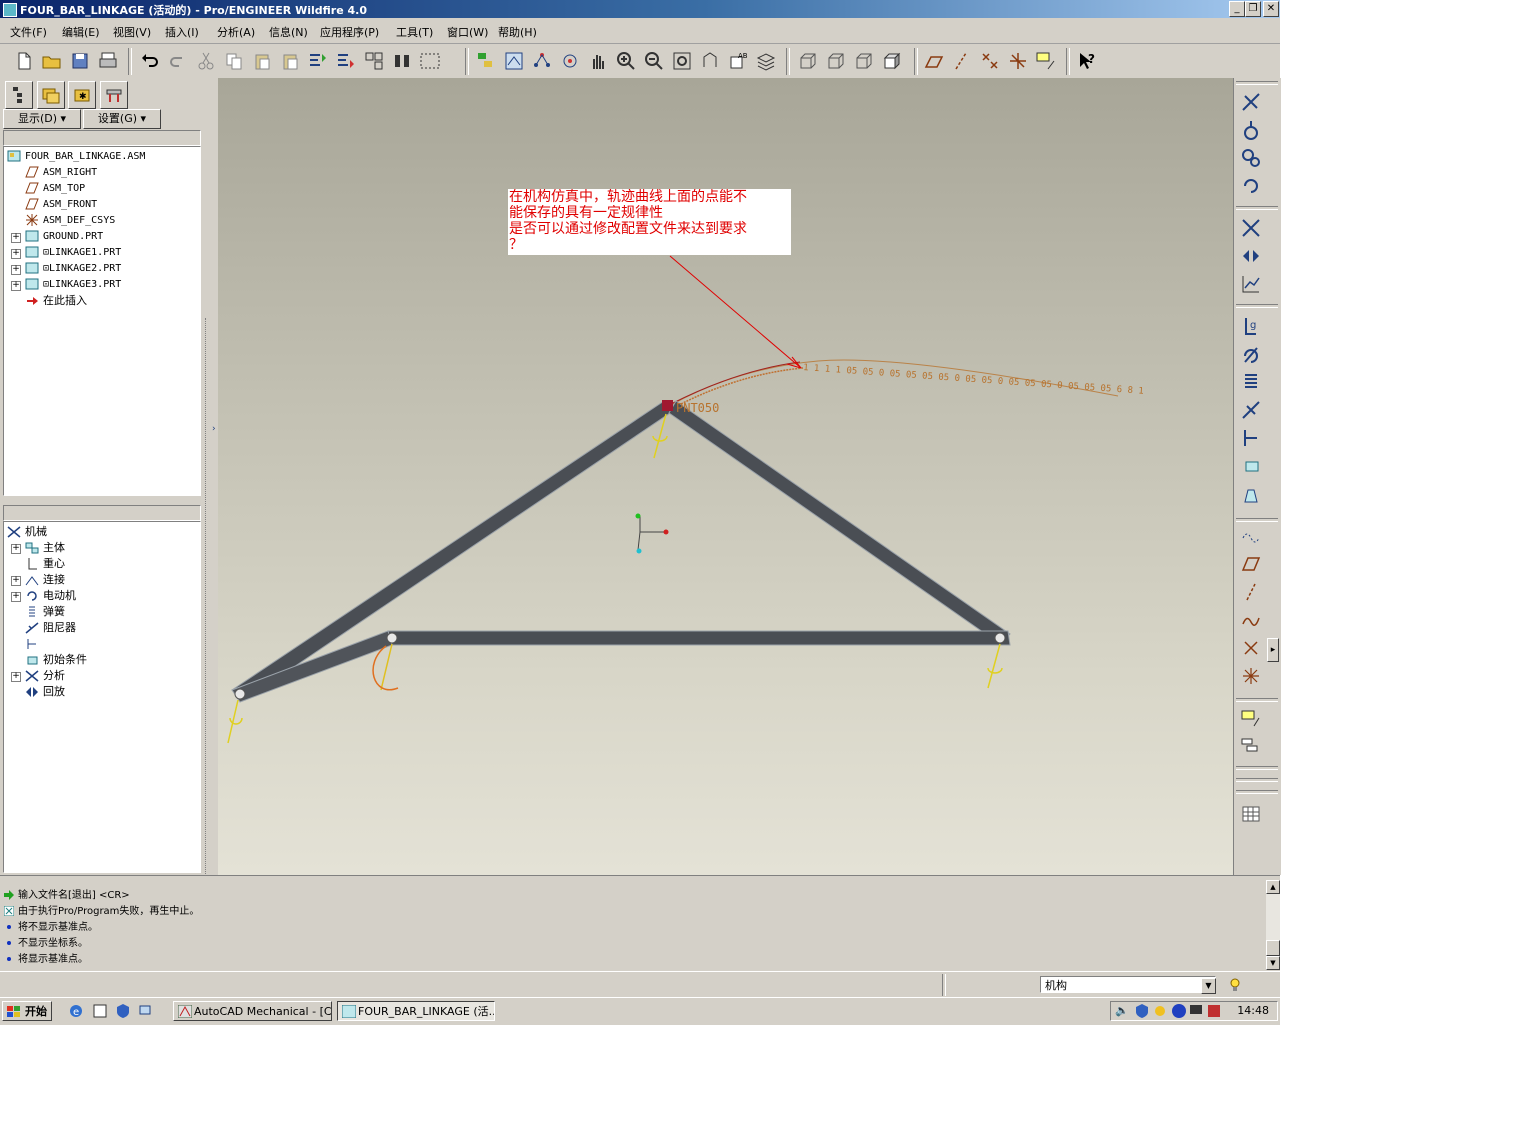  What do you see at coordinates (45, 692) in the screenshot?
I see `mech-node-playbacks: 回放` at bounding box center [45, 692].